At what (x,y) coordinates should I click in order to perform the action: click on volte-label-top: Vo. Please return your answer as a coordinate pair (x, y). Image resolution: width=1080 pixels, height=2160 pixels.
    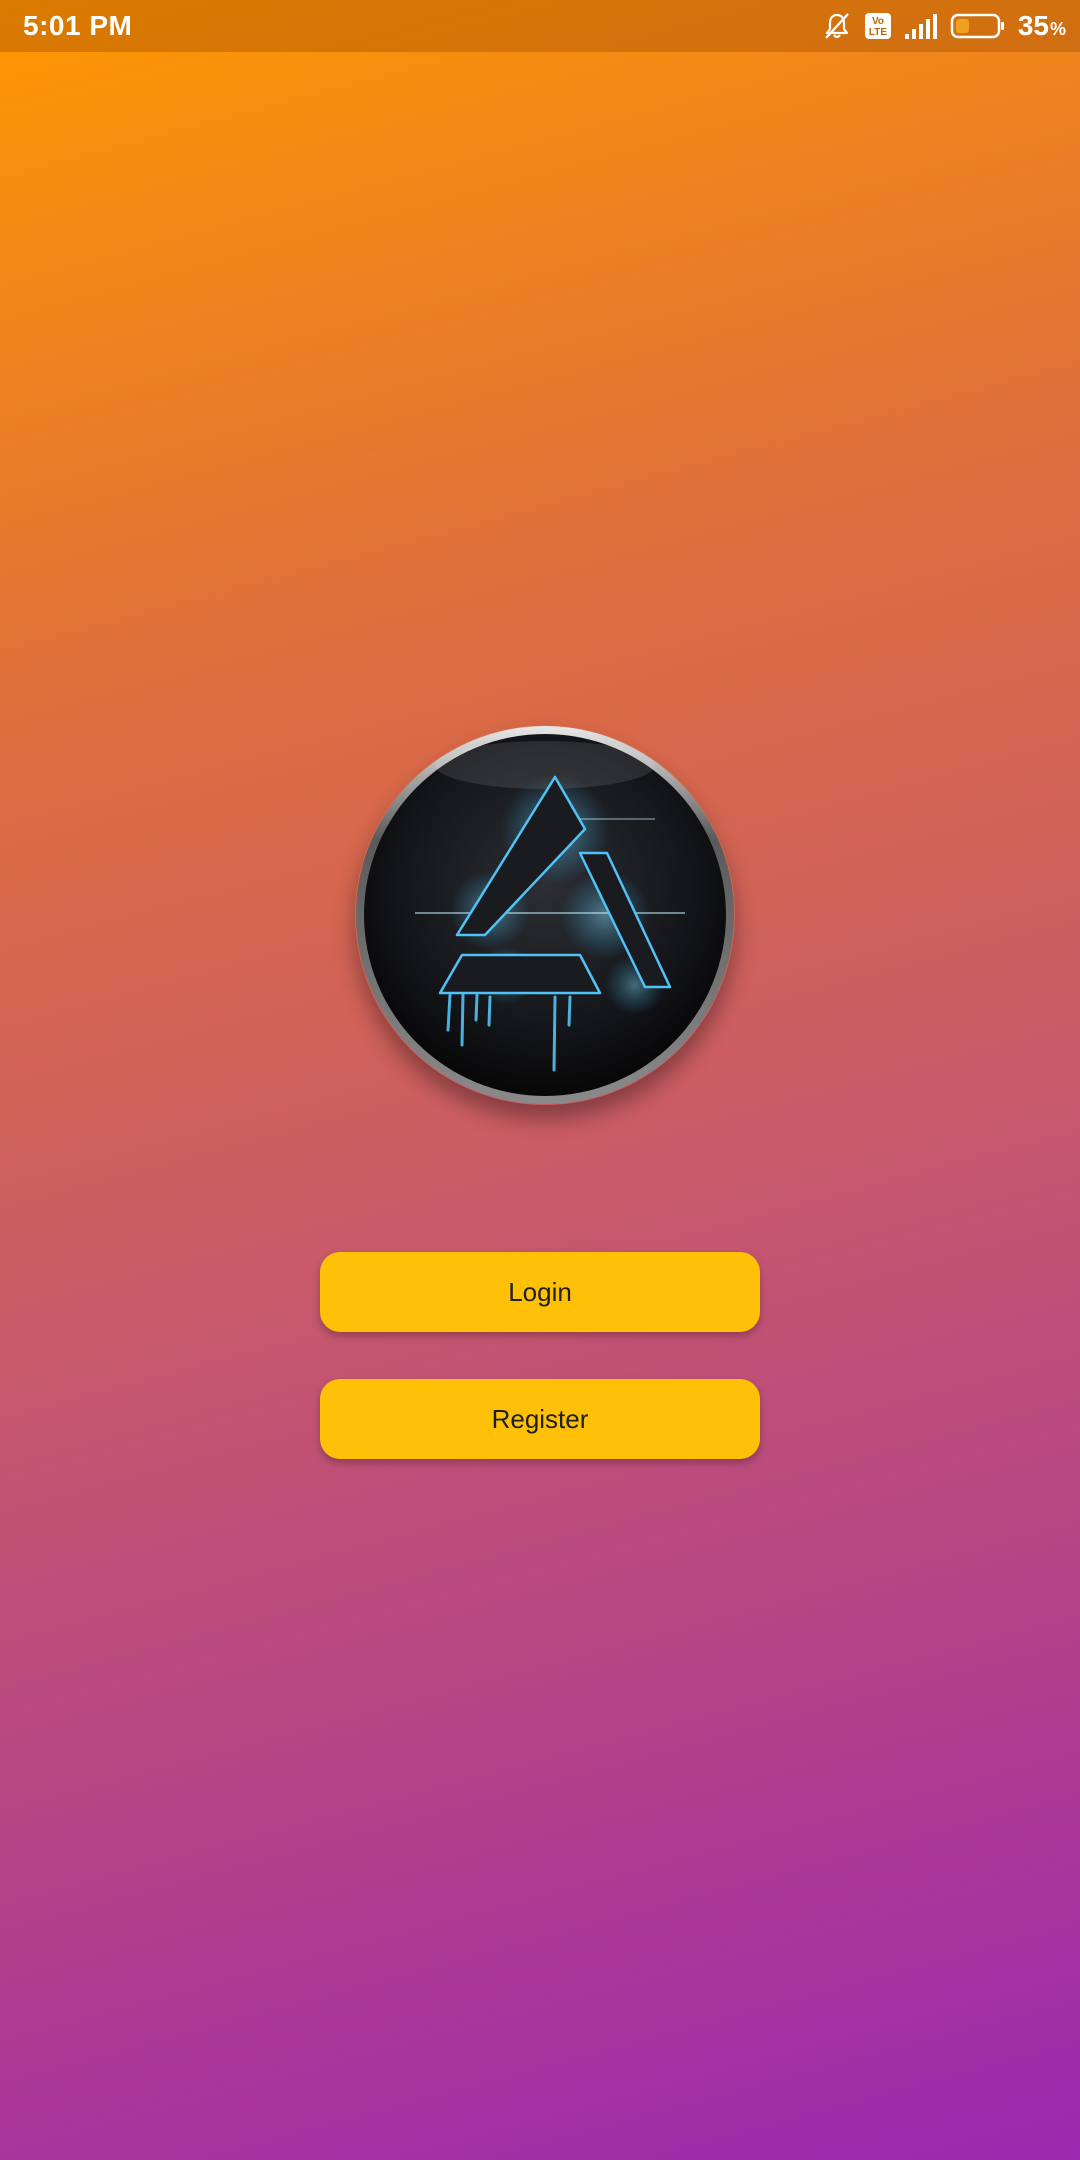
    Looking at the image, I should click on (878, 21).